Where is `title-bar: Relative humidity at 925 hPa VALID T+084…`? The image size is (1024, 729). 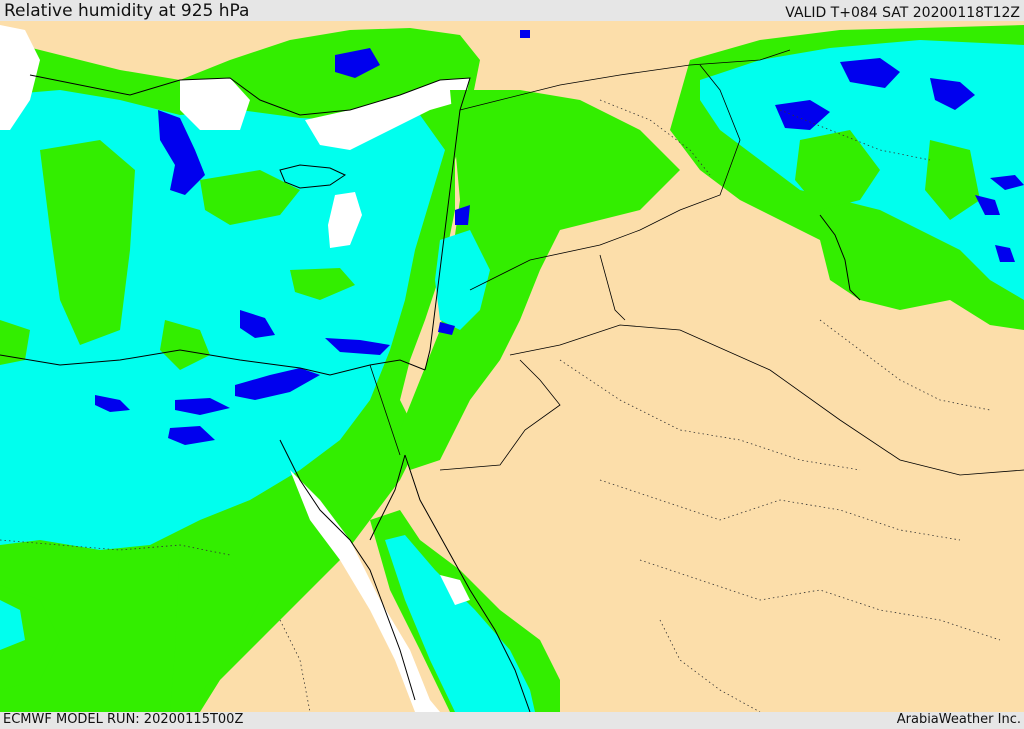 title-bar: Relative humidity at 925 hPa VALID T+084… is located at coordinates (512, 10).